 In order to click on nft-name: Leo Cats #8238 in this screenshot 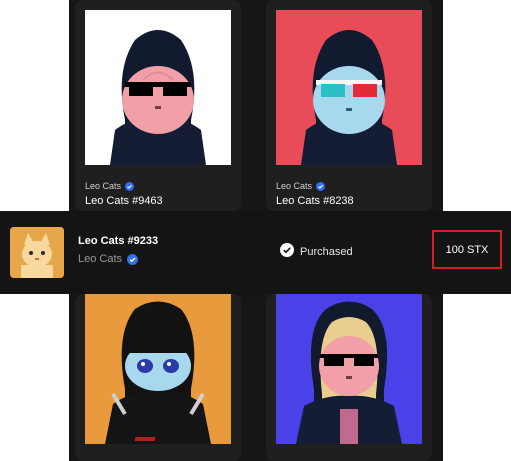, I will do `click(315, 201)`.